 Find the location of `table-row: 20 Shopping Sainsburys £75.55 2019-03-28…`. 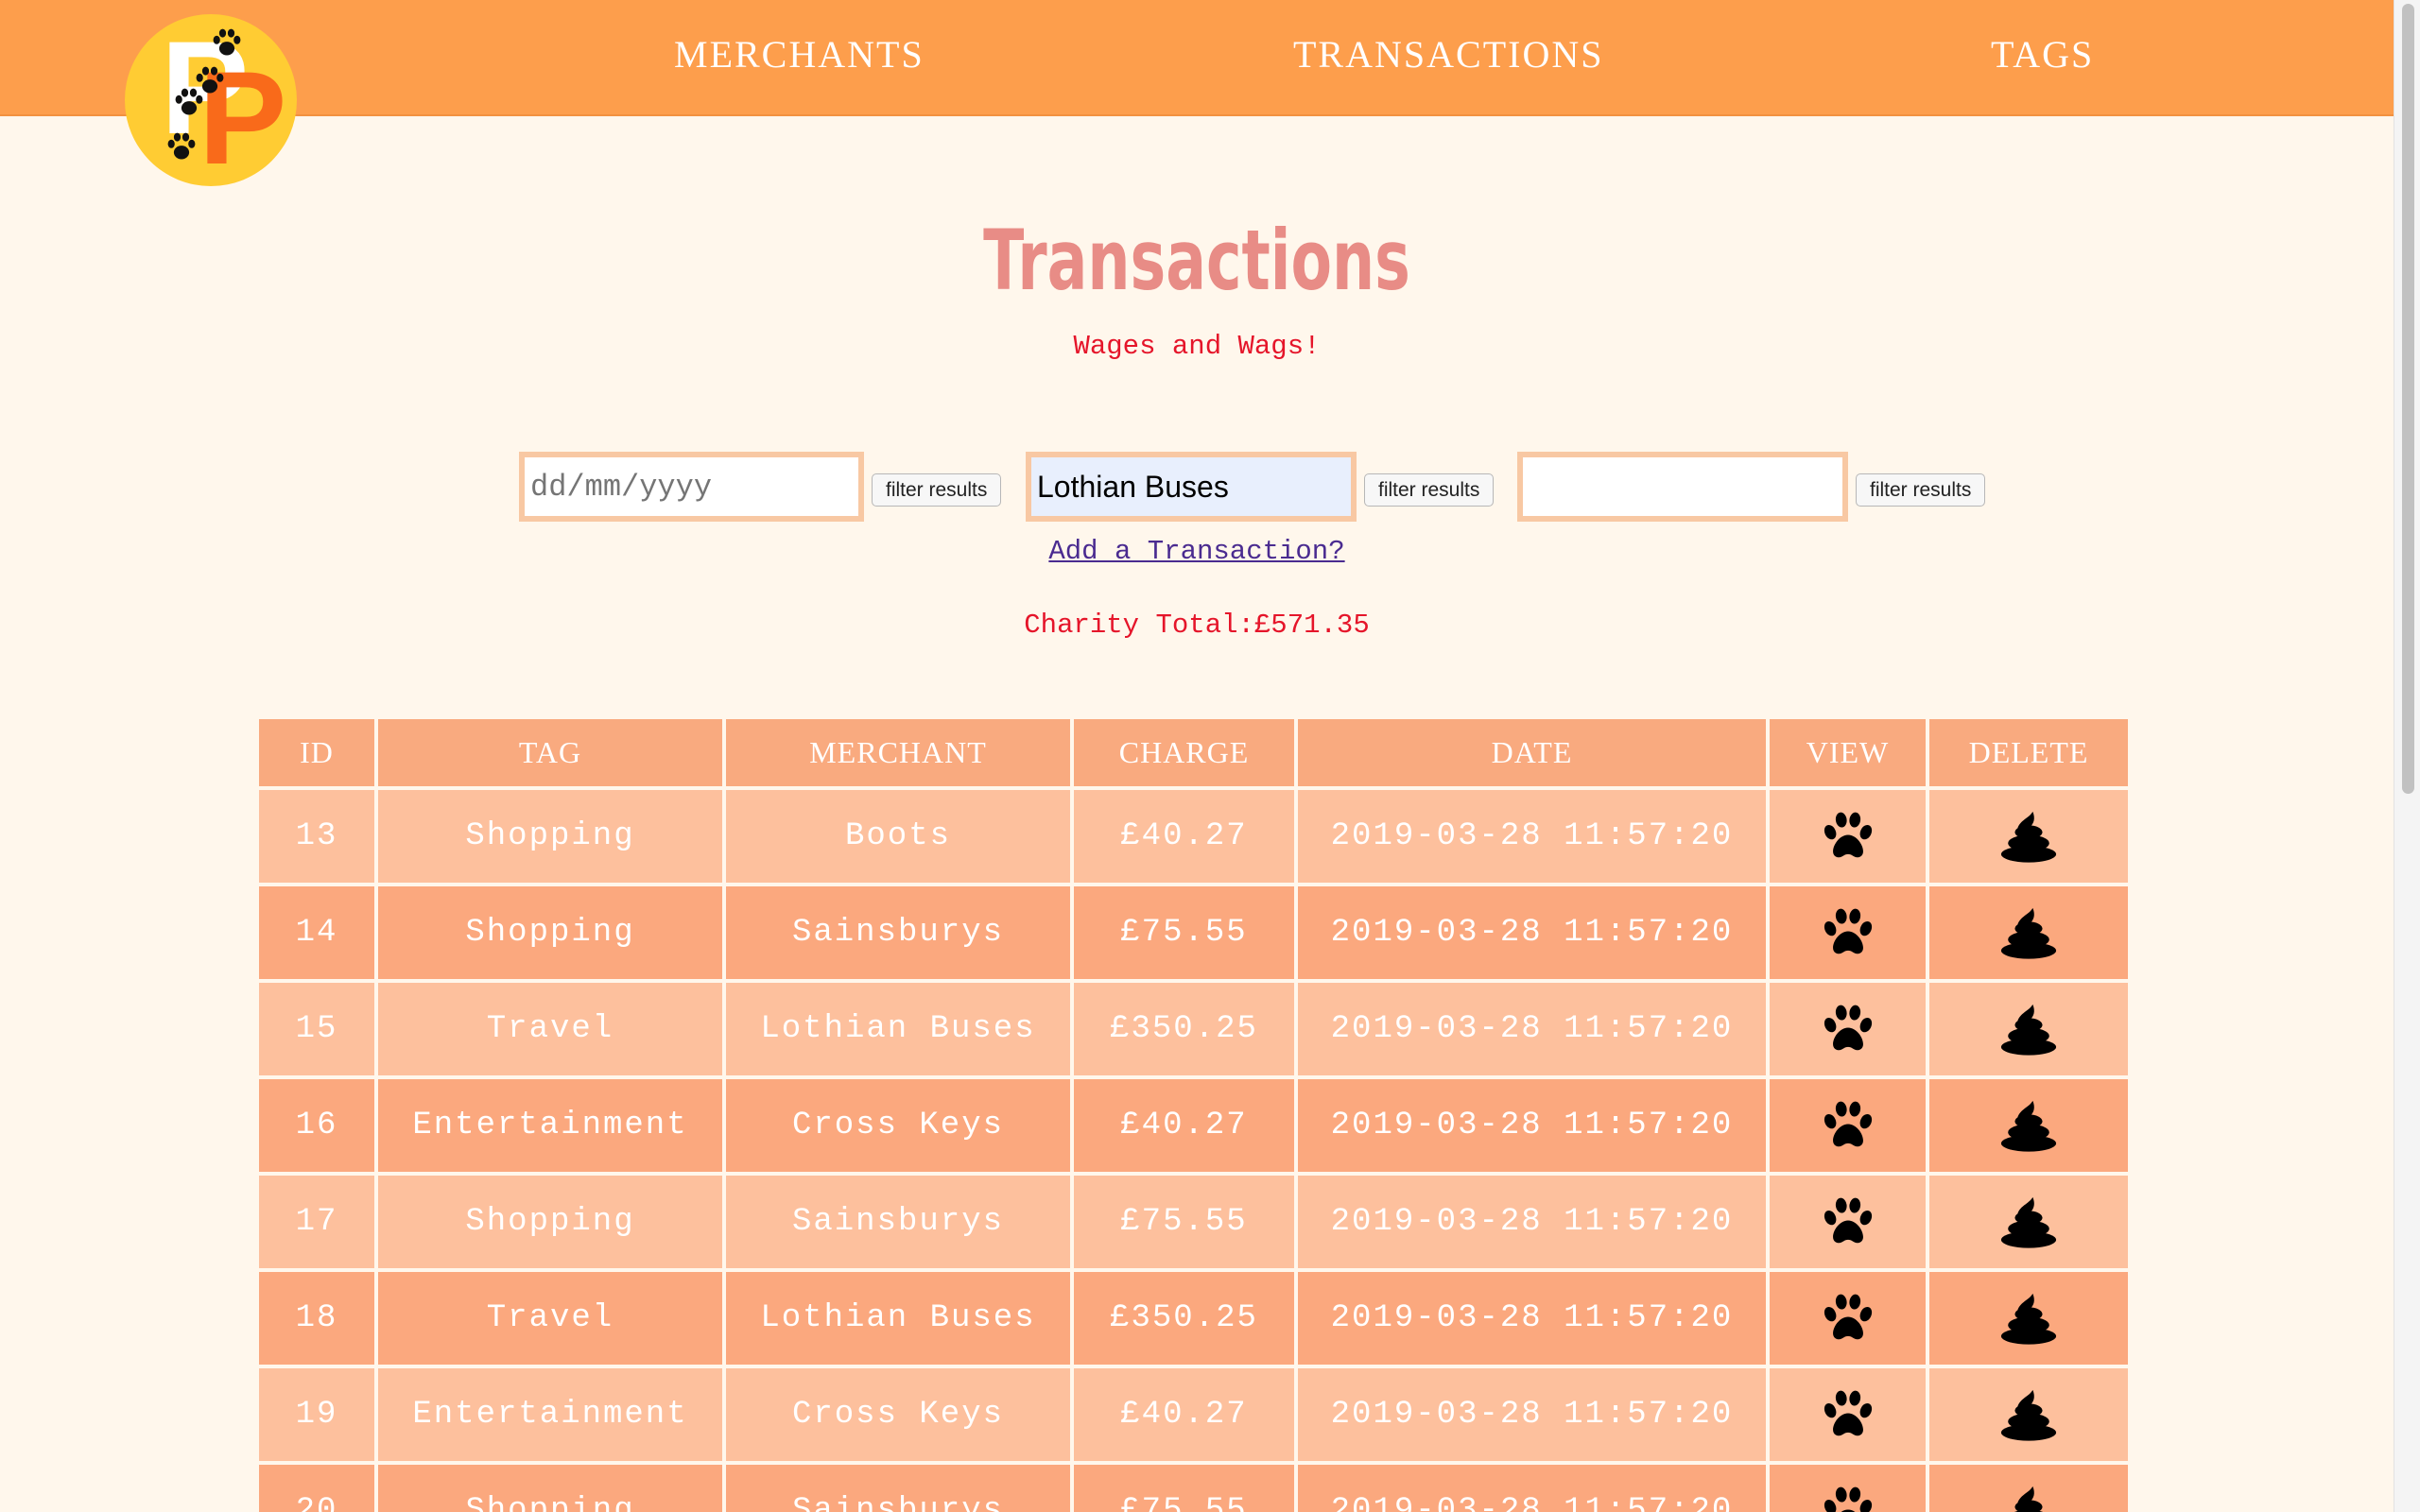

table-row: 20 Shopping Sainsburys £75.55 2019-03-28… is located at coordinates (1193, 1488).